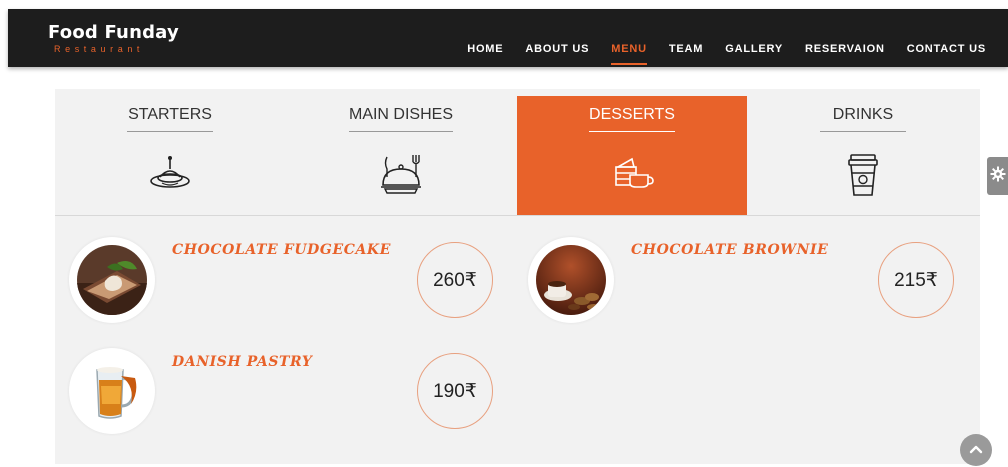 The image size is (1008, 467). I want to click on scroll-to-top-button, so click(976, 450).